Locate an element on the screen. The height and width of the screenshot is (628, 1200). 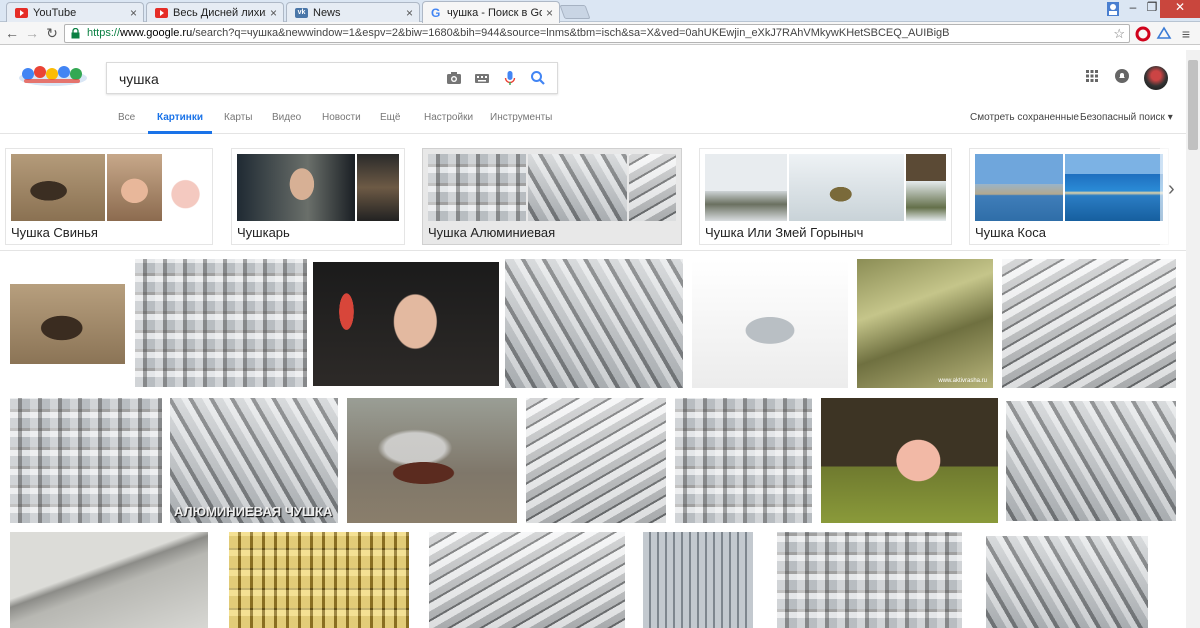
bookmark-star-icon: ☆ is located at coordinates (1119, 33).